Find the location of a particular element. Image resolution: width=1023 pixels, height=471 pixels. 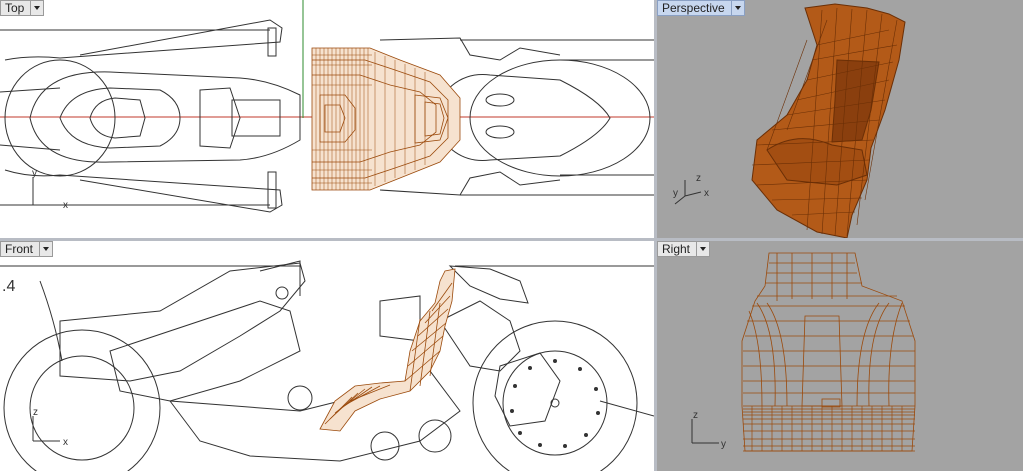

tab-label-top: Top is located at coordinates (16, 8).